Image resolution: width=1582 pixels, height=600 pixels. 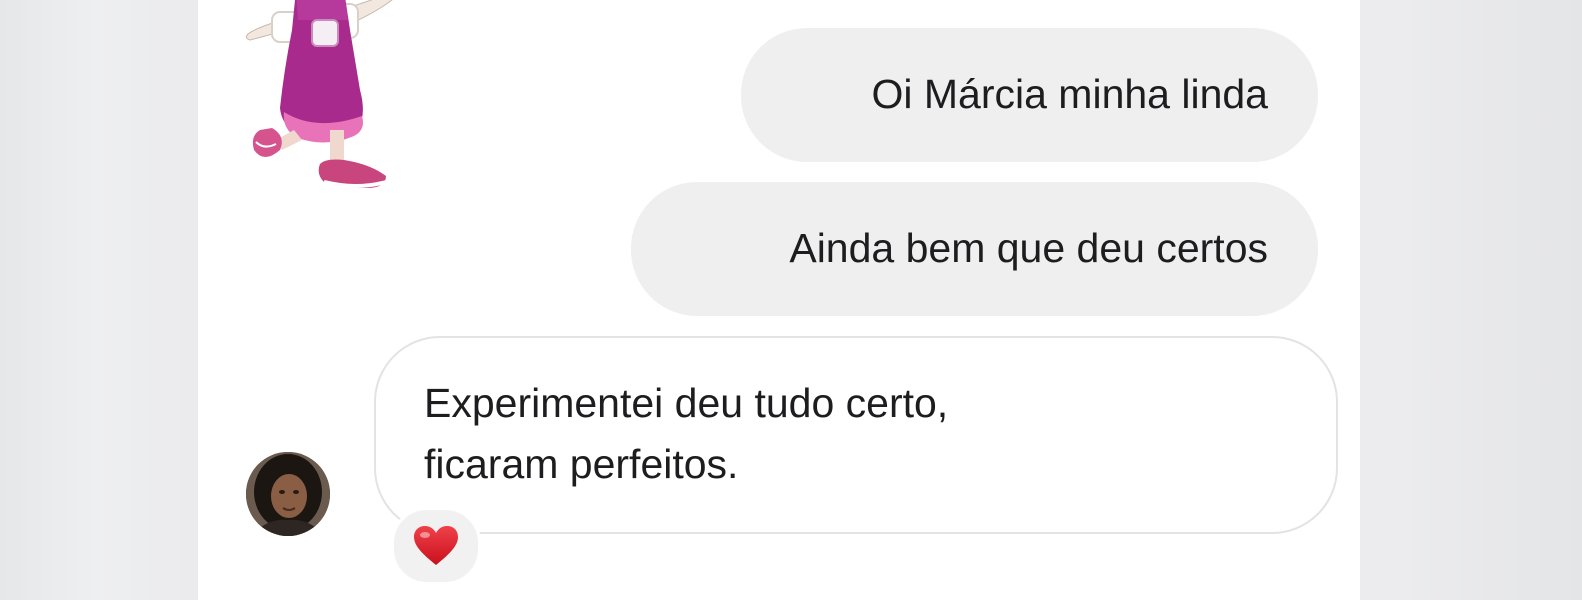 I want to click on avatar-photo-icon, so click(x=288, y=494).